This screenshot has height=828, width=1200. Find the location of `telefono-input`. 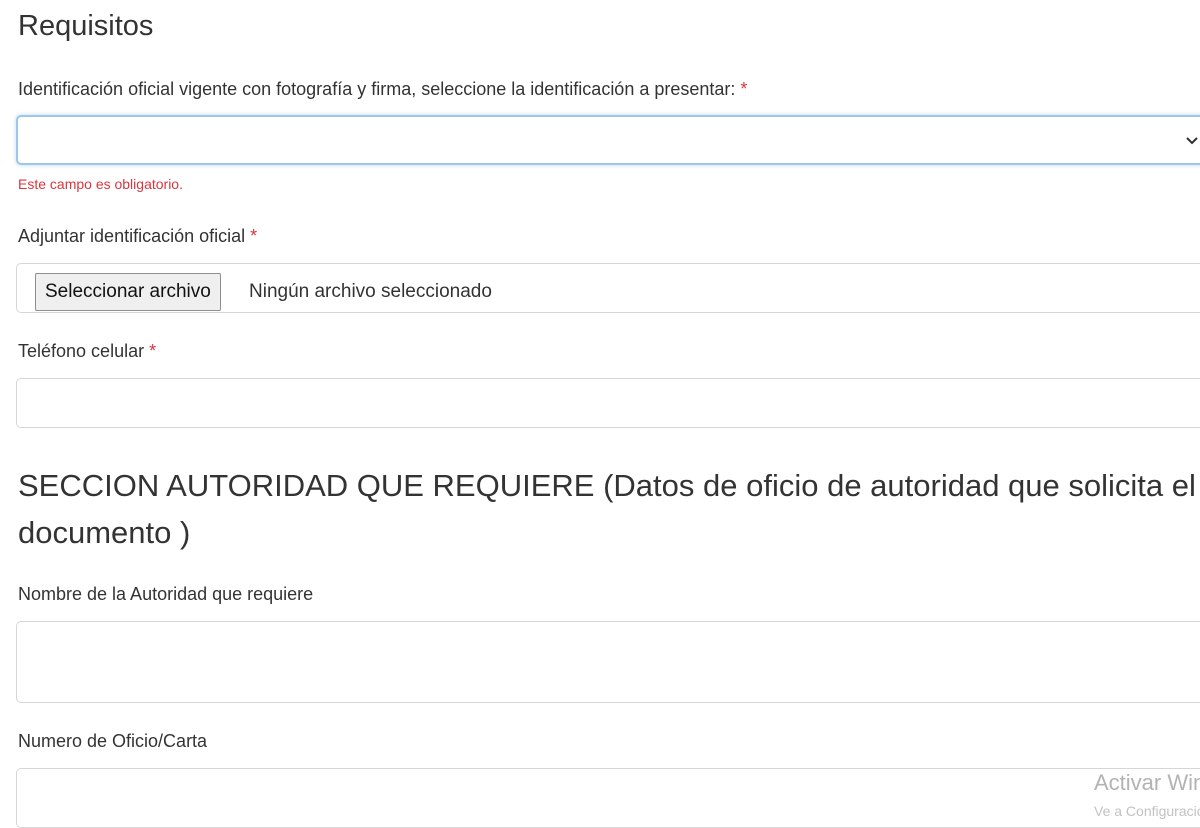

telefono-input is located at coordinates (608, 403).